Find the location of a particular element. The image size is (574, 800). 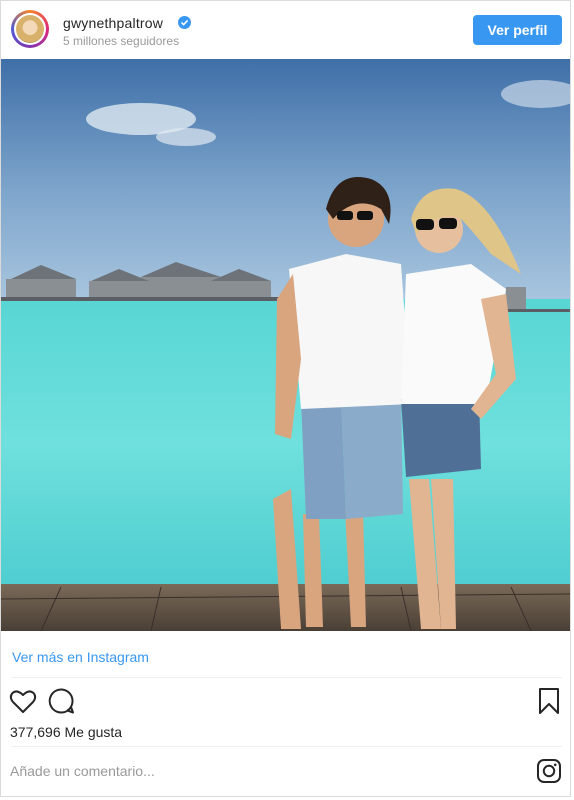

avatar is located at coordinates (30, 29).